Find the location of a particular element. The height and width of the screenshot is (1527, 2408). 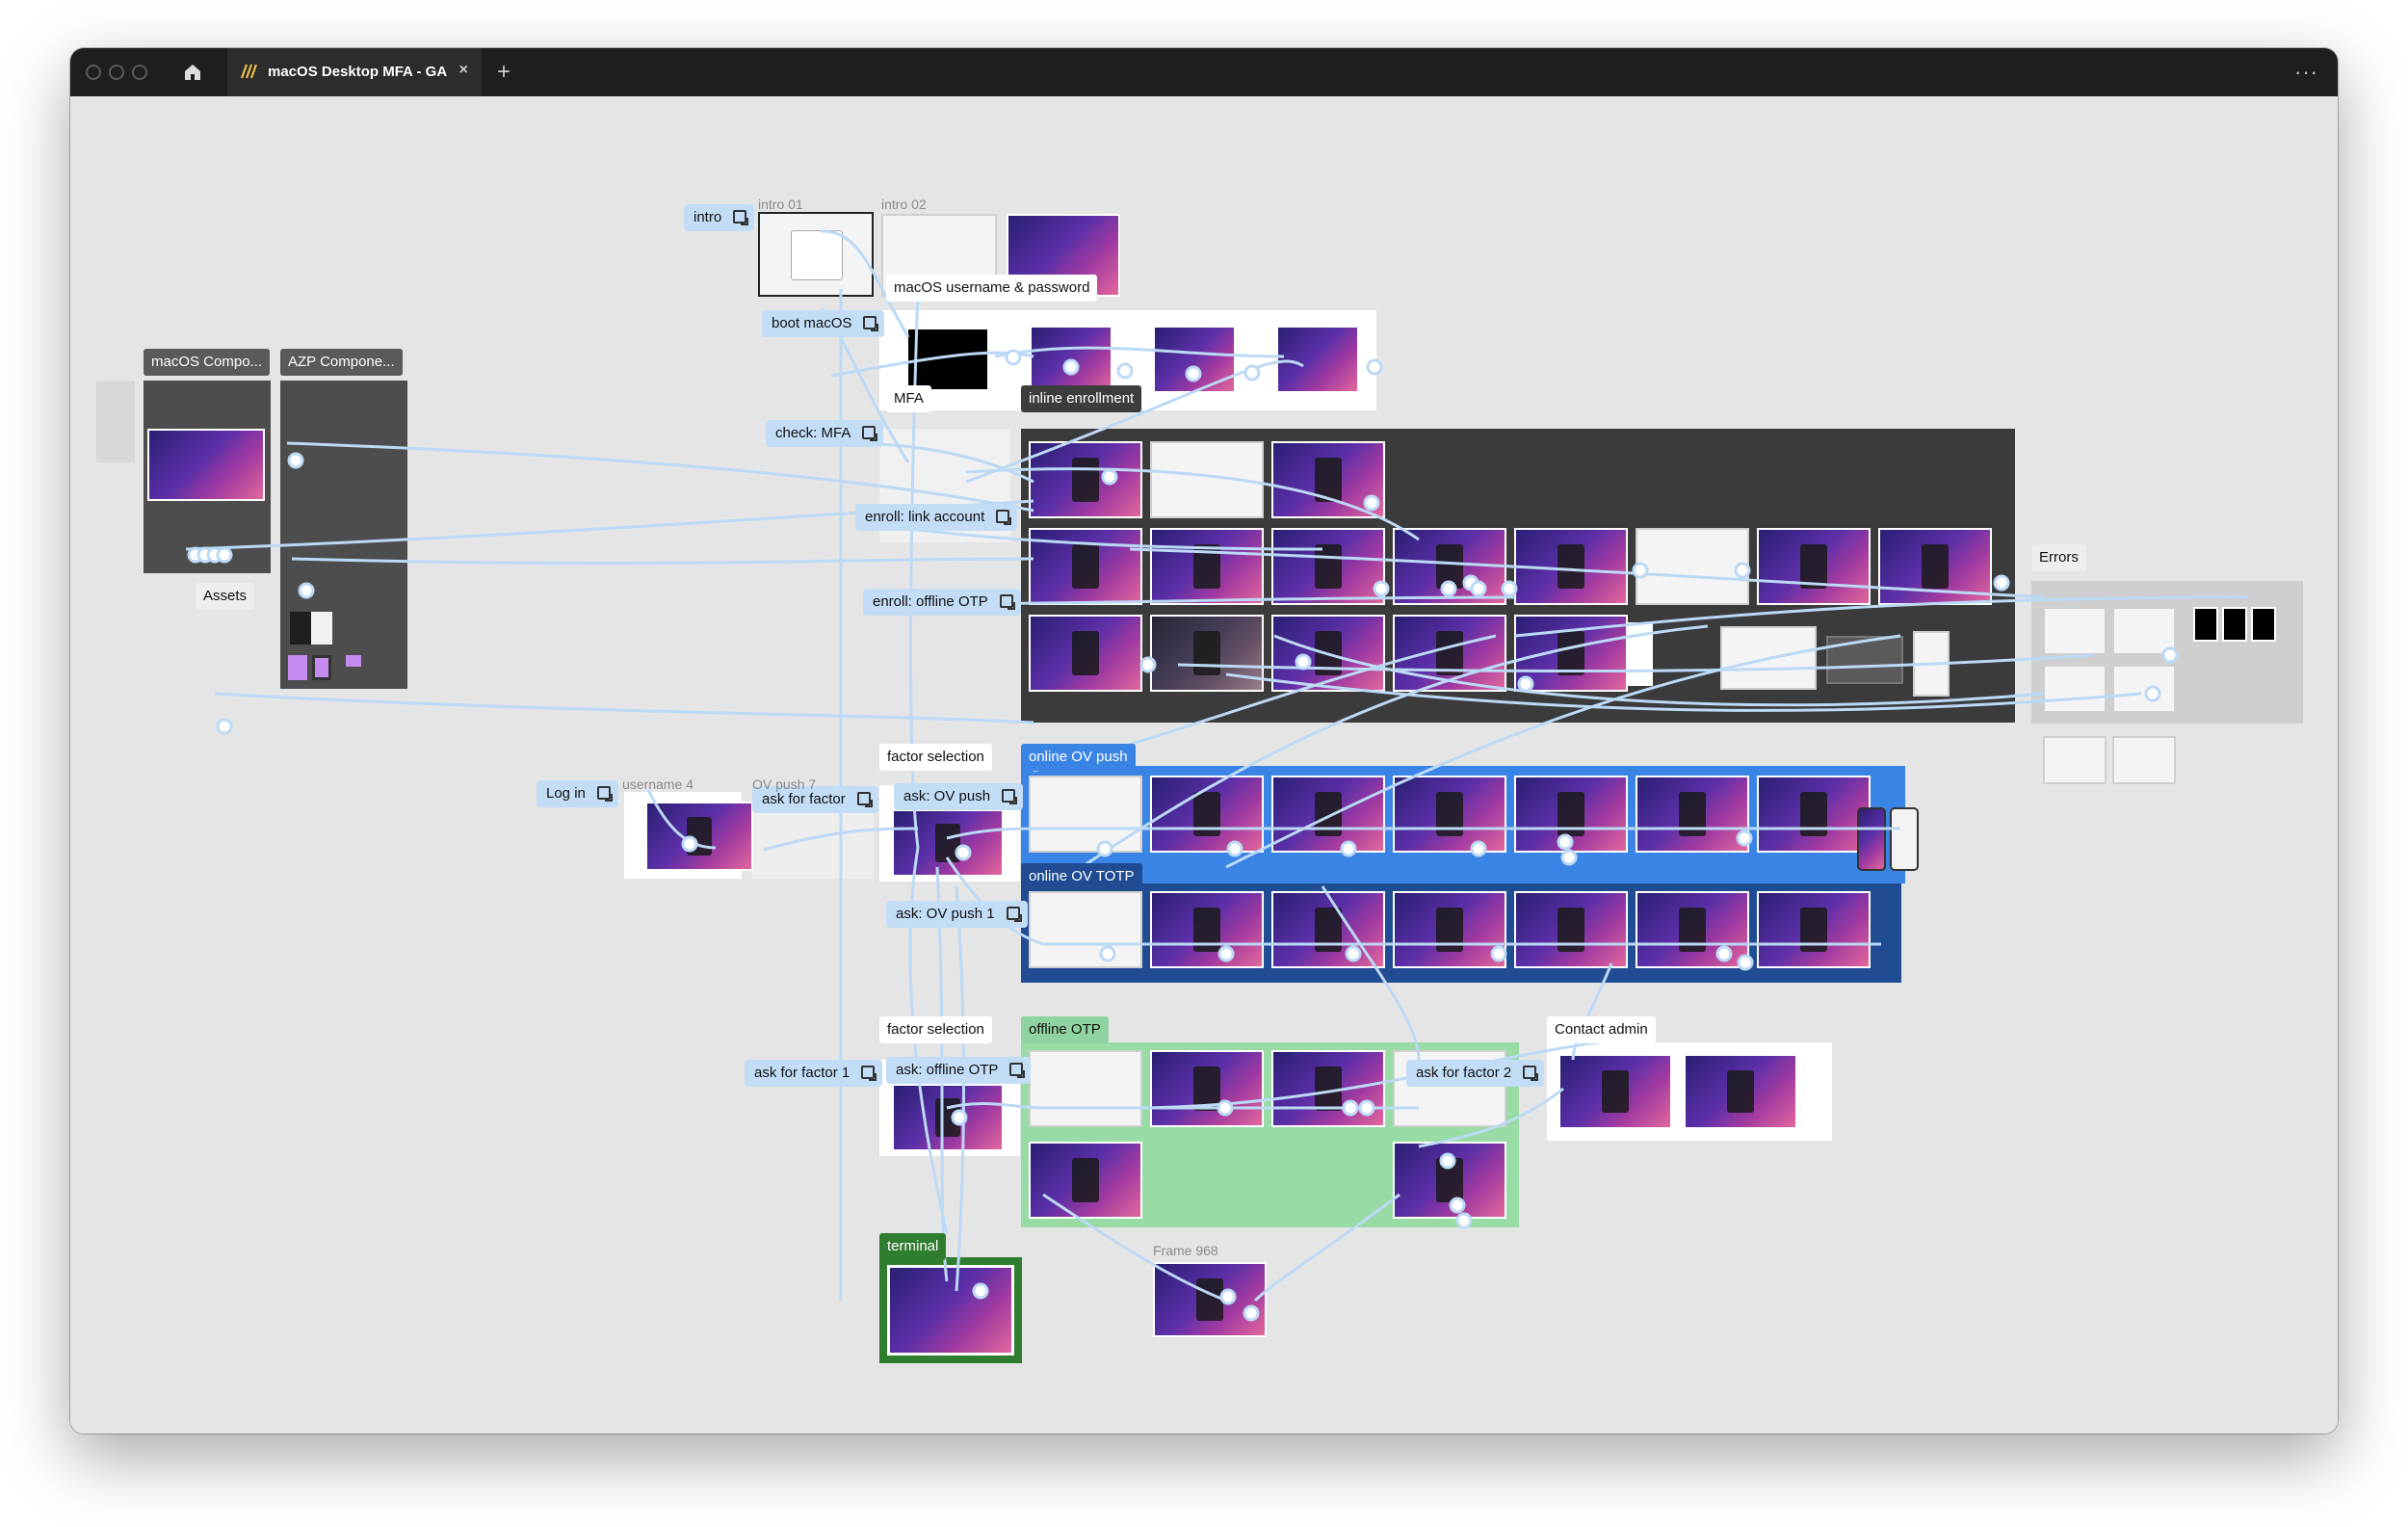

assets-label: Assets is located at coordinates (225, 596).